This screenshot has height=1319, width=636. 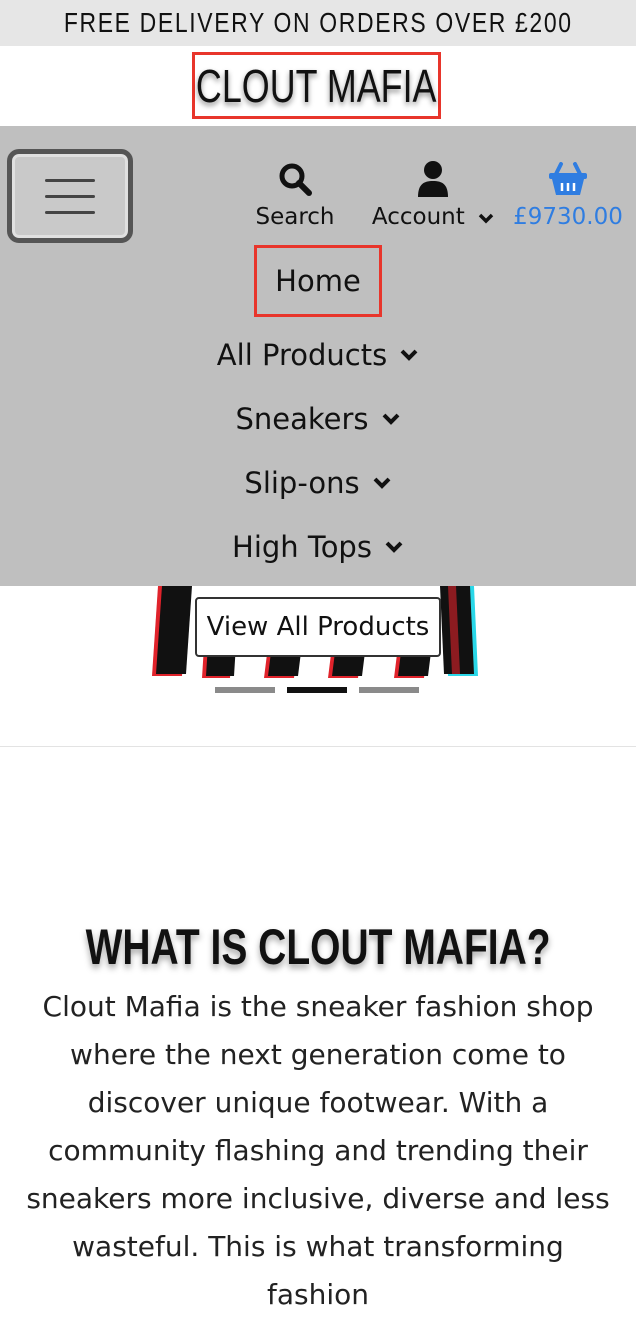 I want to click on header: CLOUT MAFIA, so click(x=318, y=86).